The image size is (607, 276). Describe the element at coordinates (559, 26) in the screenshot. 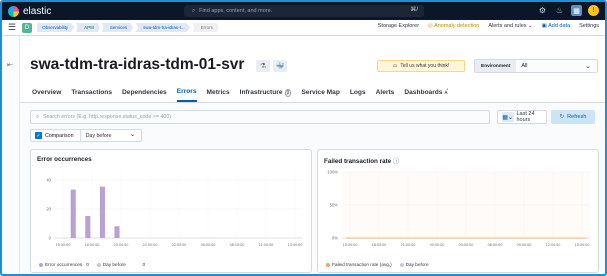

I see `add-data-label: Add data` at that location.